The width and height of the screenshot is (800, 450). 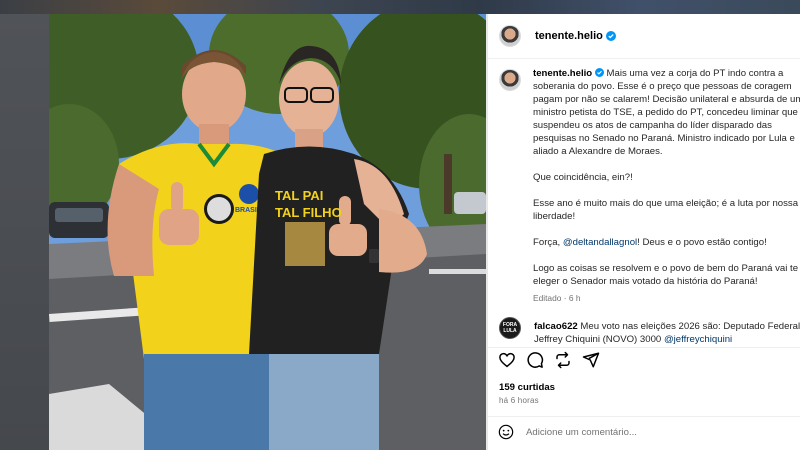 I want to click on comment-bubble-icon, so click(x=535, y=360).